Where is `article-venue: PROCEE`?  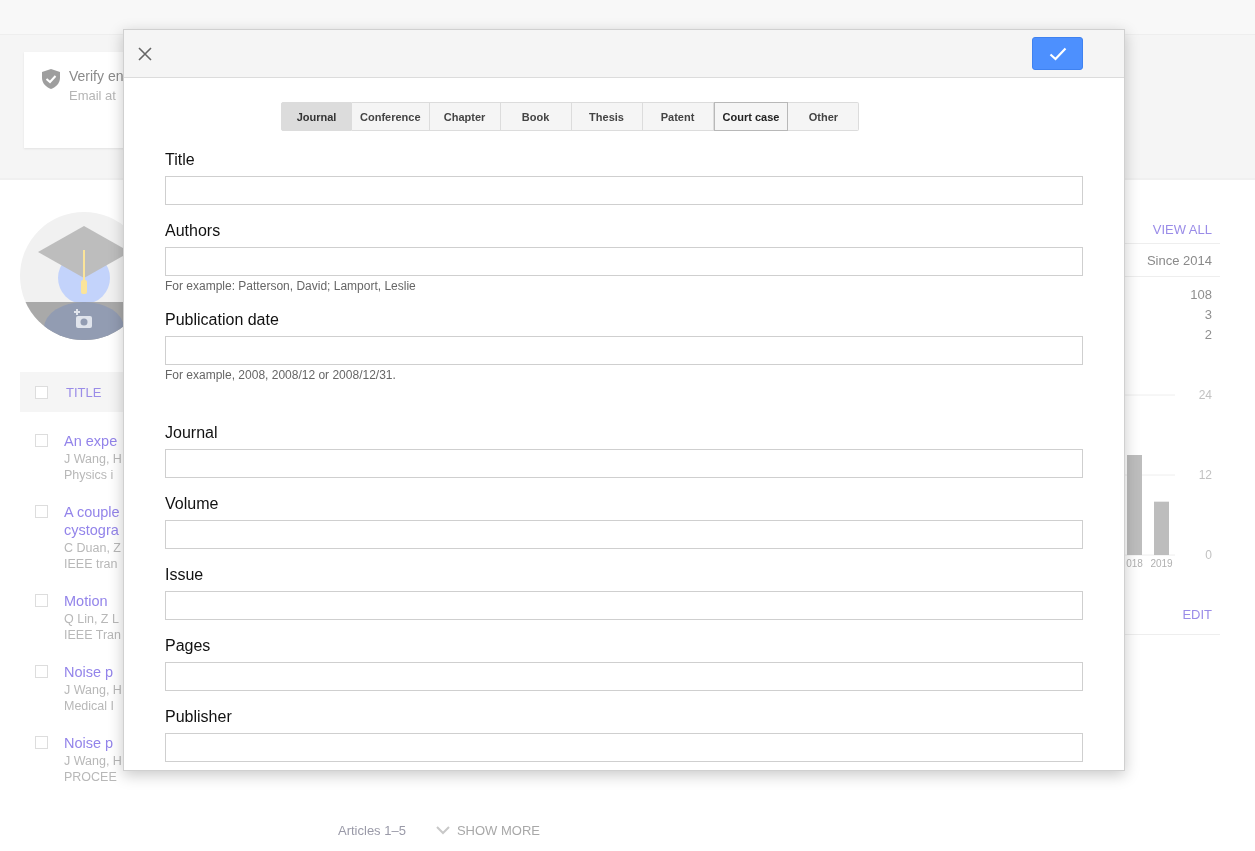 article-venue: PROCEE is located at coordinates (91, 777).